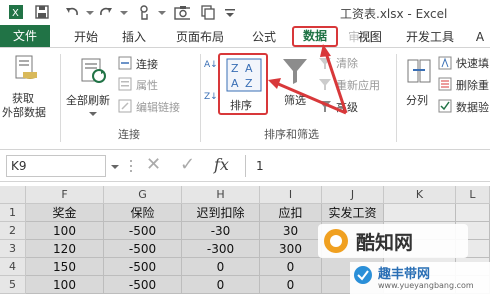  I want to click on confirm-entry-icon: ✓, so click(187, 164).